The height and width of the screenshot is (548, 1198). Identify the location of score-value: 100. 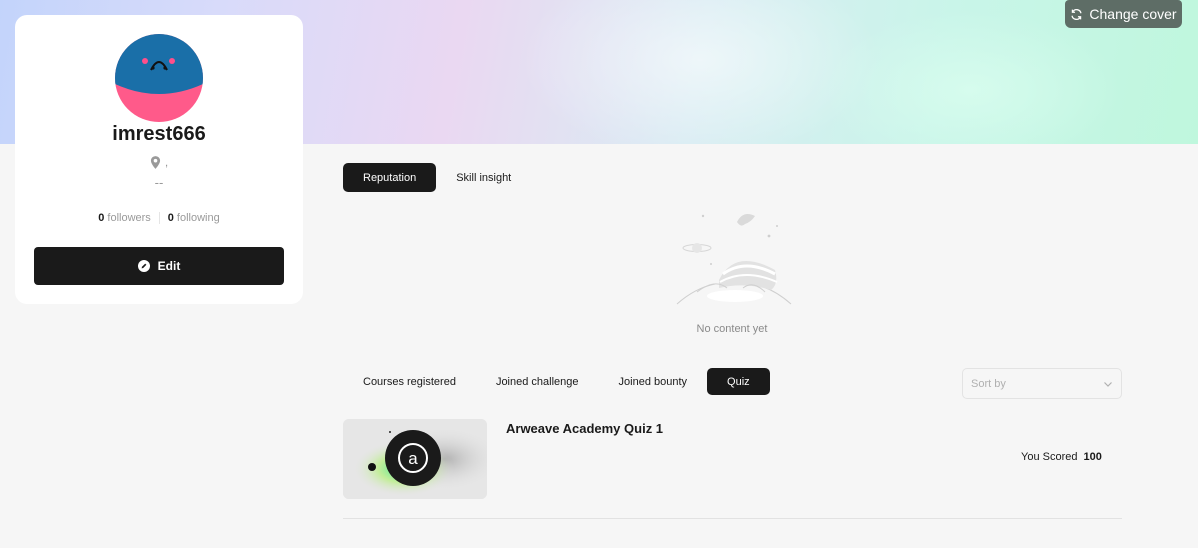
(1092, 457).